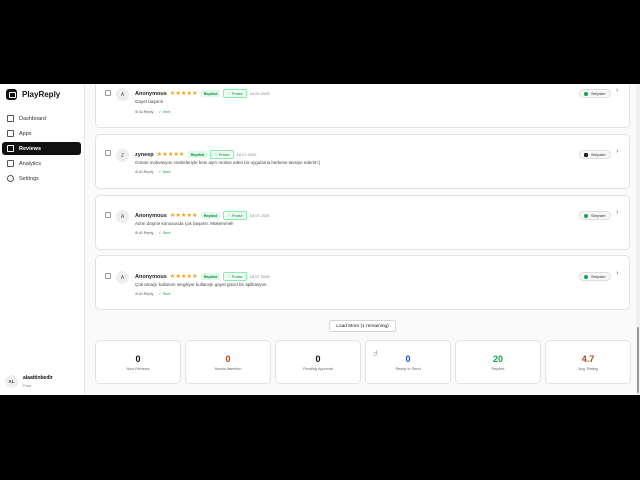  What do you see at coordinates (259, 93) in the screenshot?
I see `review-date: 04.09.2025` at bounding box center [259, 93].